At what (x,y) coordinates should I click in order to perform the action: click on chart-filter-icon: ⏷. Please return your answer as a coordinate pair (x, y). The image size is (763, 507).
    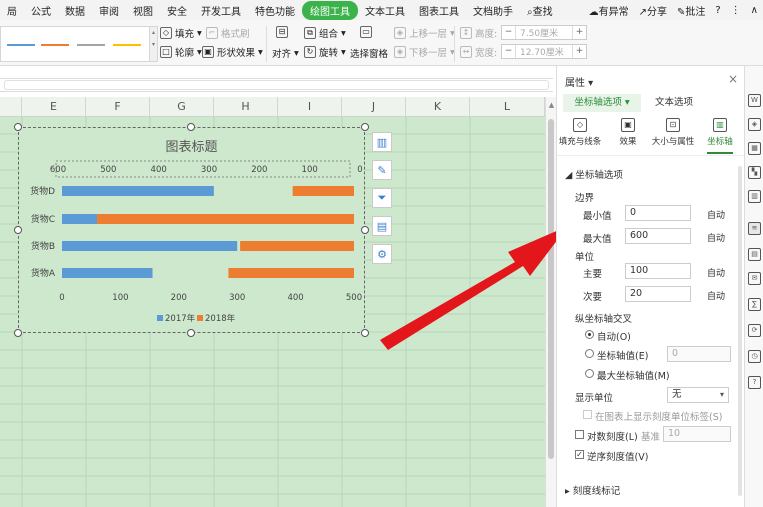
    Looking at the image, I should click on (382, 198).